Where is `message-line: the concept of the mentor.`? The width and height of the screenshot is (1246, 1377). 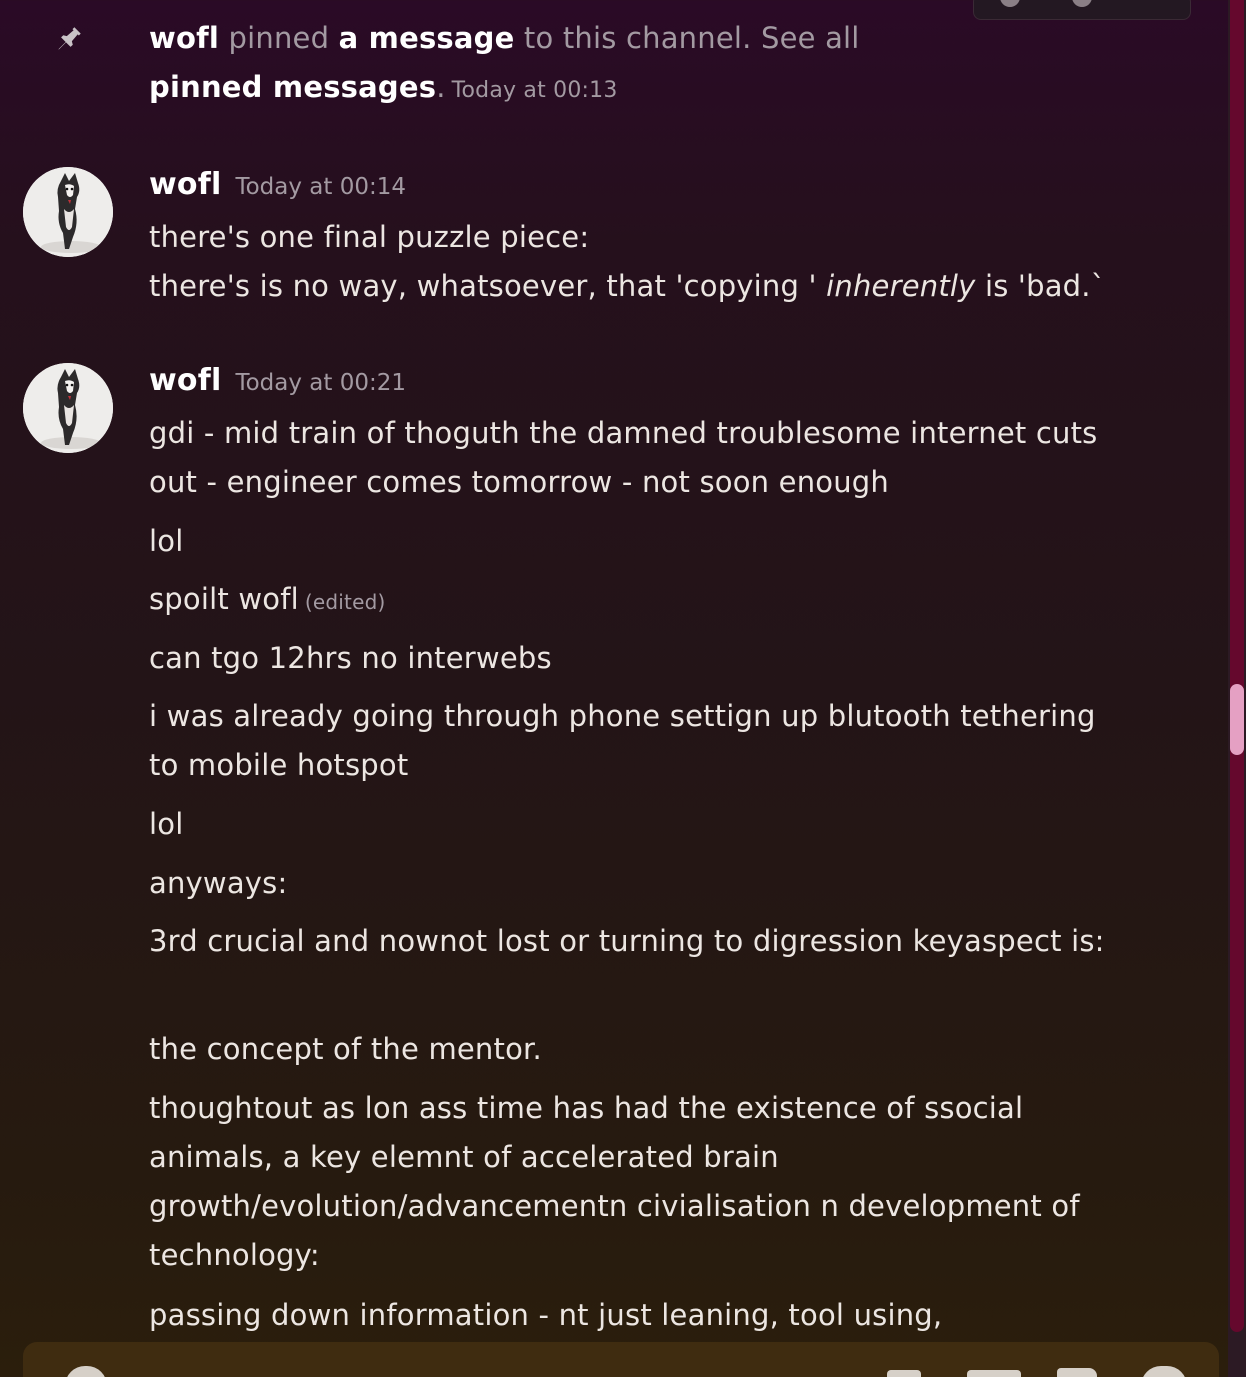
message-line: the concept of the mentor. is located at coordinates (345, 1049).